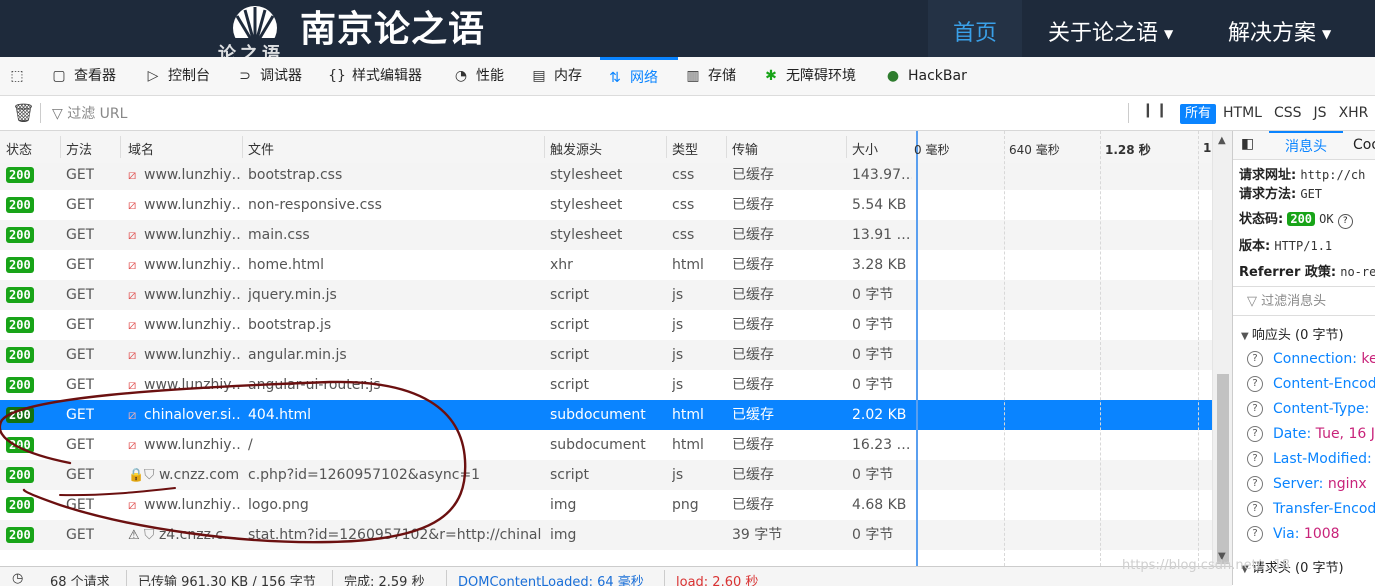 The width and height of the screenshot is (1375, 586). What do you see at coordinates (685, 148) in the screenshot?
I see `col-type: 类型` at bounding box center [685, 148].